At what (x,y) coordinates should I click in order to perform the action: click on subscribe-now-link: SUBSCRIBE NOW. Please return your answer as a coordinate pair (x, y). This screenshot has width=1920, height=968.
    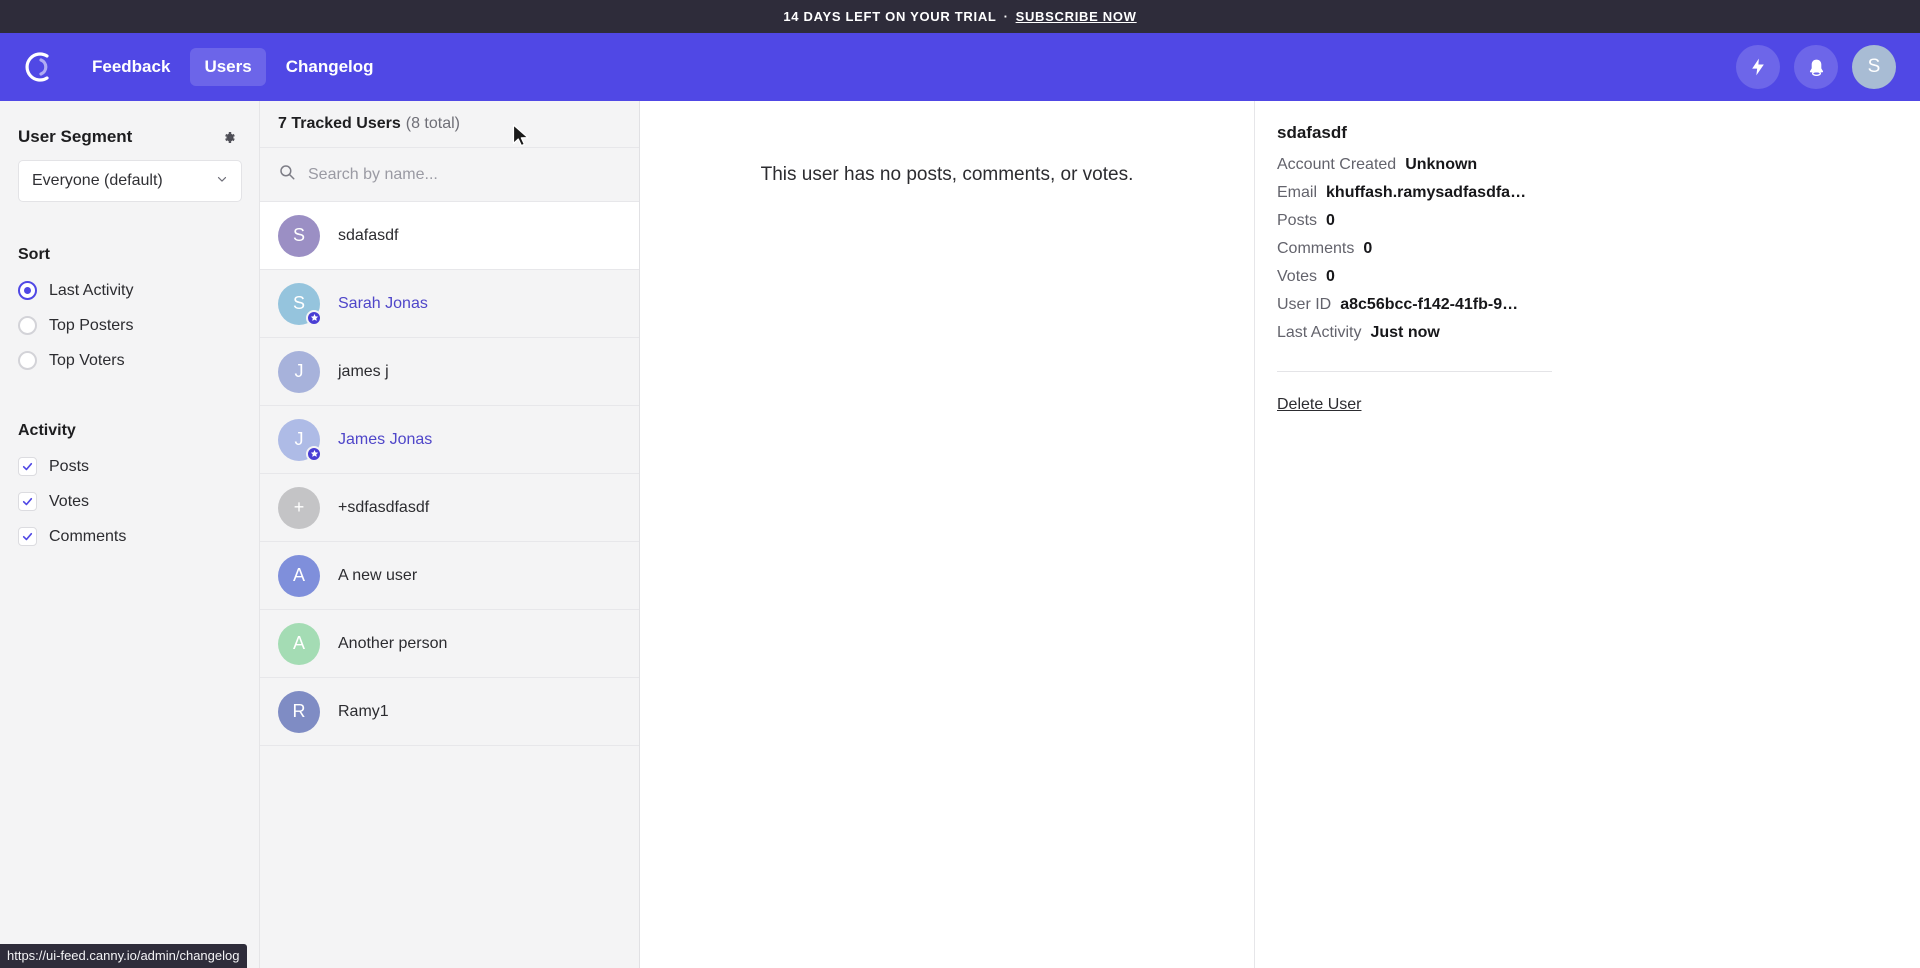
    Looking at the image, I should click on (1076, 16).